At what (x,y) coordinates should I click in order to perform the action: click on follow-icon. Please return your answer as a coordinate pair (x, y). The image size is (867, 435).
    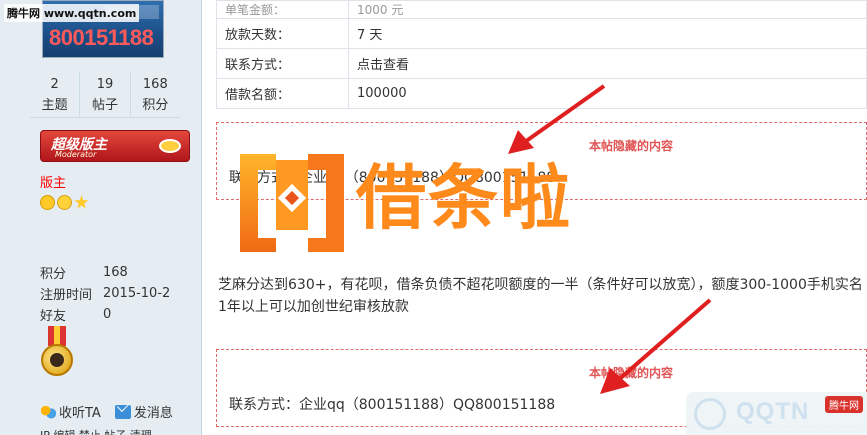
    Looking at the image, I should click on (48, 411).